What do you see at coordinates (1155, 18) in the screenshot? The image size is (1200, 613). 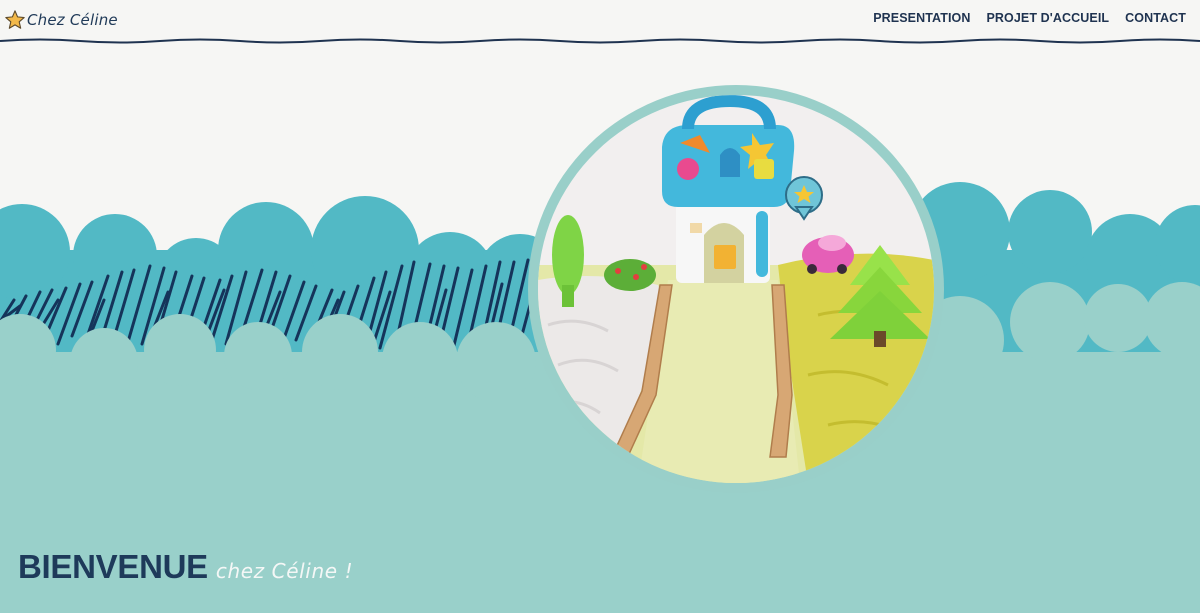 I see `nav-link-contact: CONTACT` at bounding box center [1155, 18].